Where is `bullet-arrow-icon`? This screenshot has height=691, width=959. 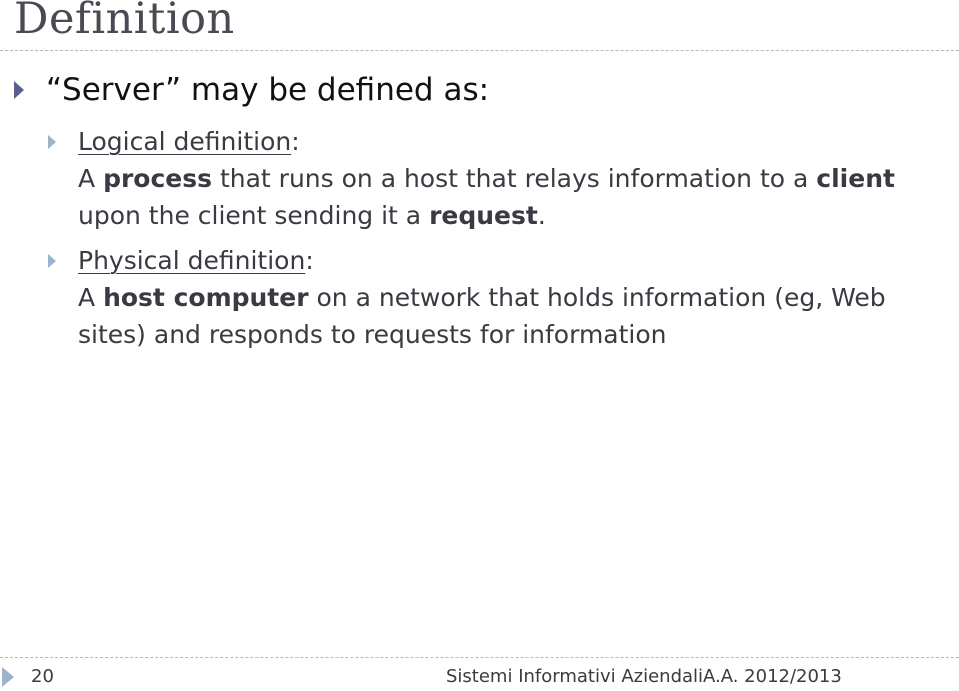
bullet-arrow-icon is located at coordinates (19, 90).